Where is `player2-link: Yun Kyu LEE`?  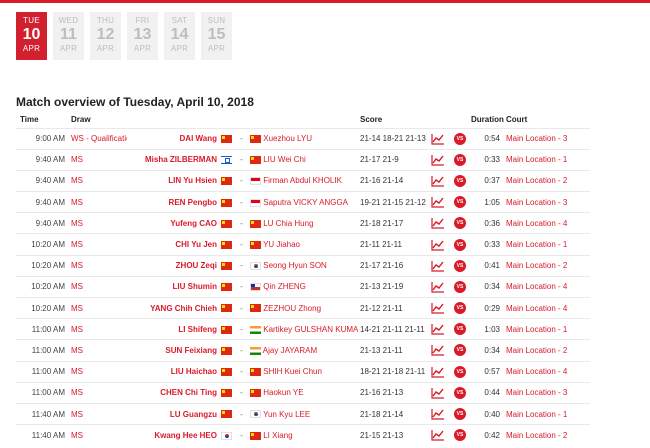 player2-link: Yun Kyu LEE is located at coordinates (286, 414).